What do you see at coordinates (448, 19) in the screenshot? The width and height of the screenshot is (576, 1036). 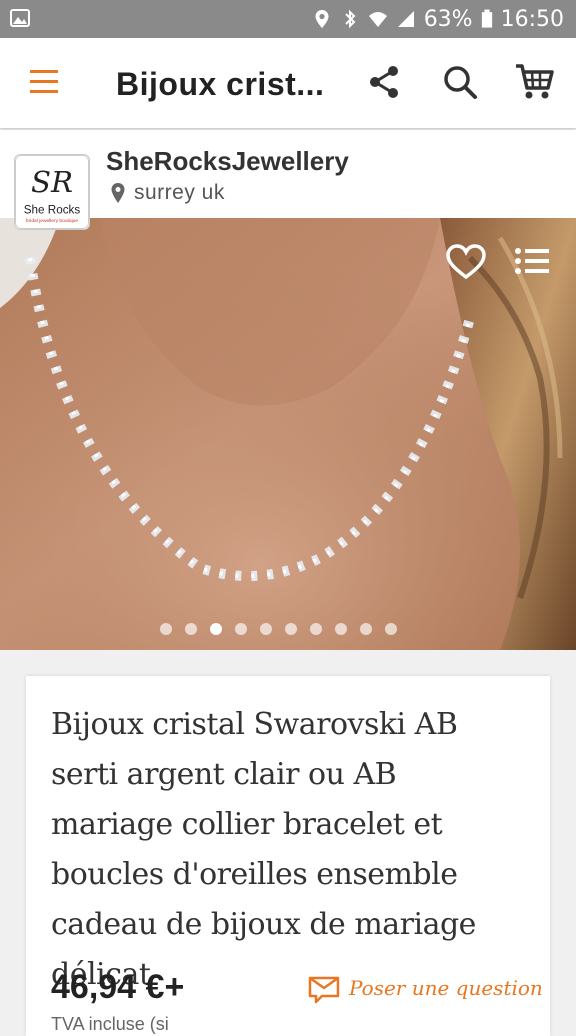 I see `battery-percentage: 63%` at bounding box center [448, 19].